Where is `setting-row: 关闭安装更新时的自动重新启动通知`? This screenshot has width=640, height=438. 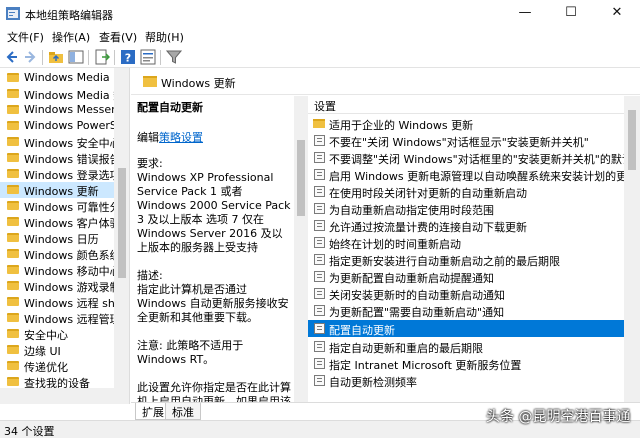 setting-row: 关闭安装更新时的自动重新启动通知 is located at coordinates (466, 293).